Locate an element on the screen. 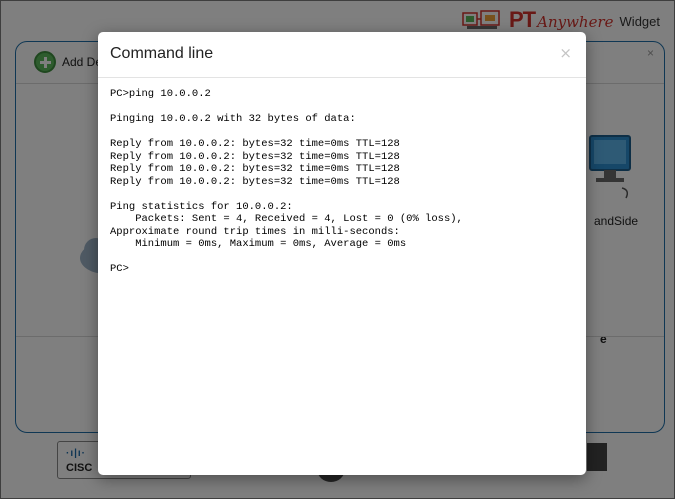 This screenshot has height=499, width=675. terminal-line: Ping statistics for 10.0.0.2: is located at coordinates (201, 206).